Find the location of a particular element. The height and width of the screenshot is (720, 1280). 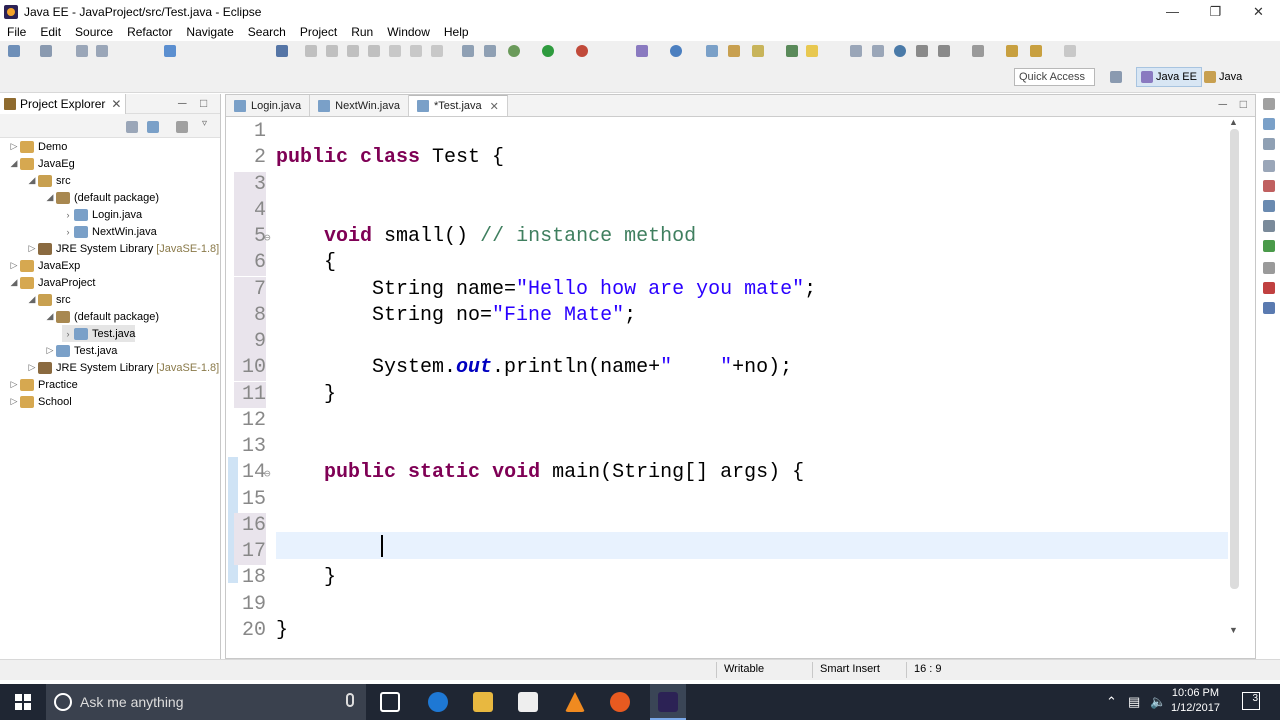

task-list-icon is located at coordinates (1269, 144).